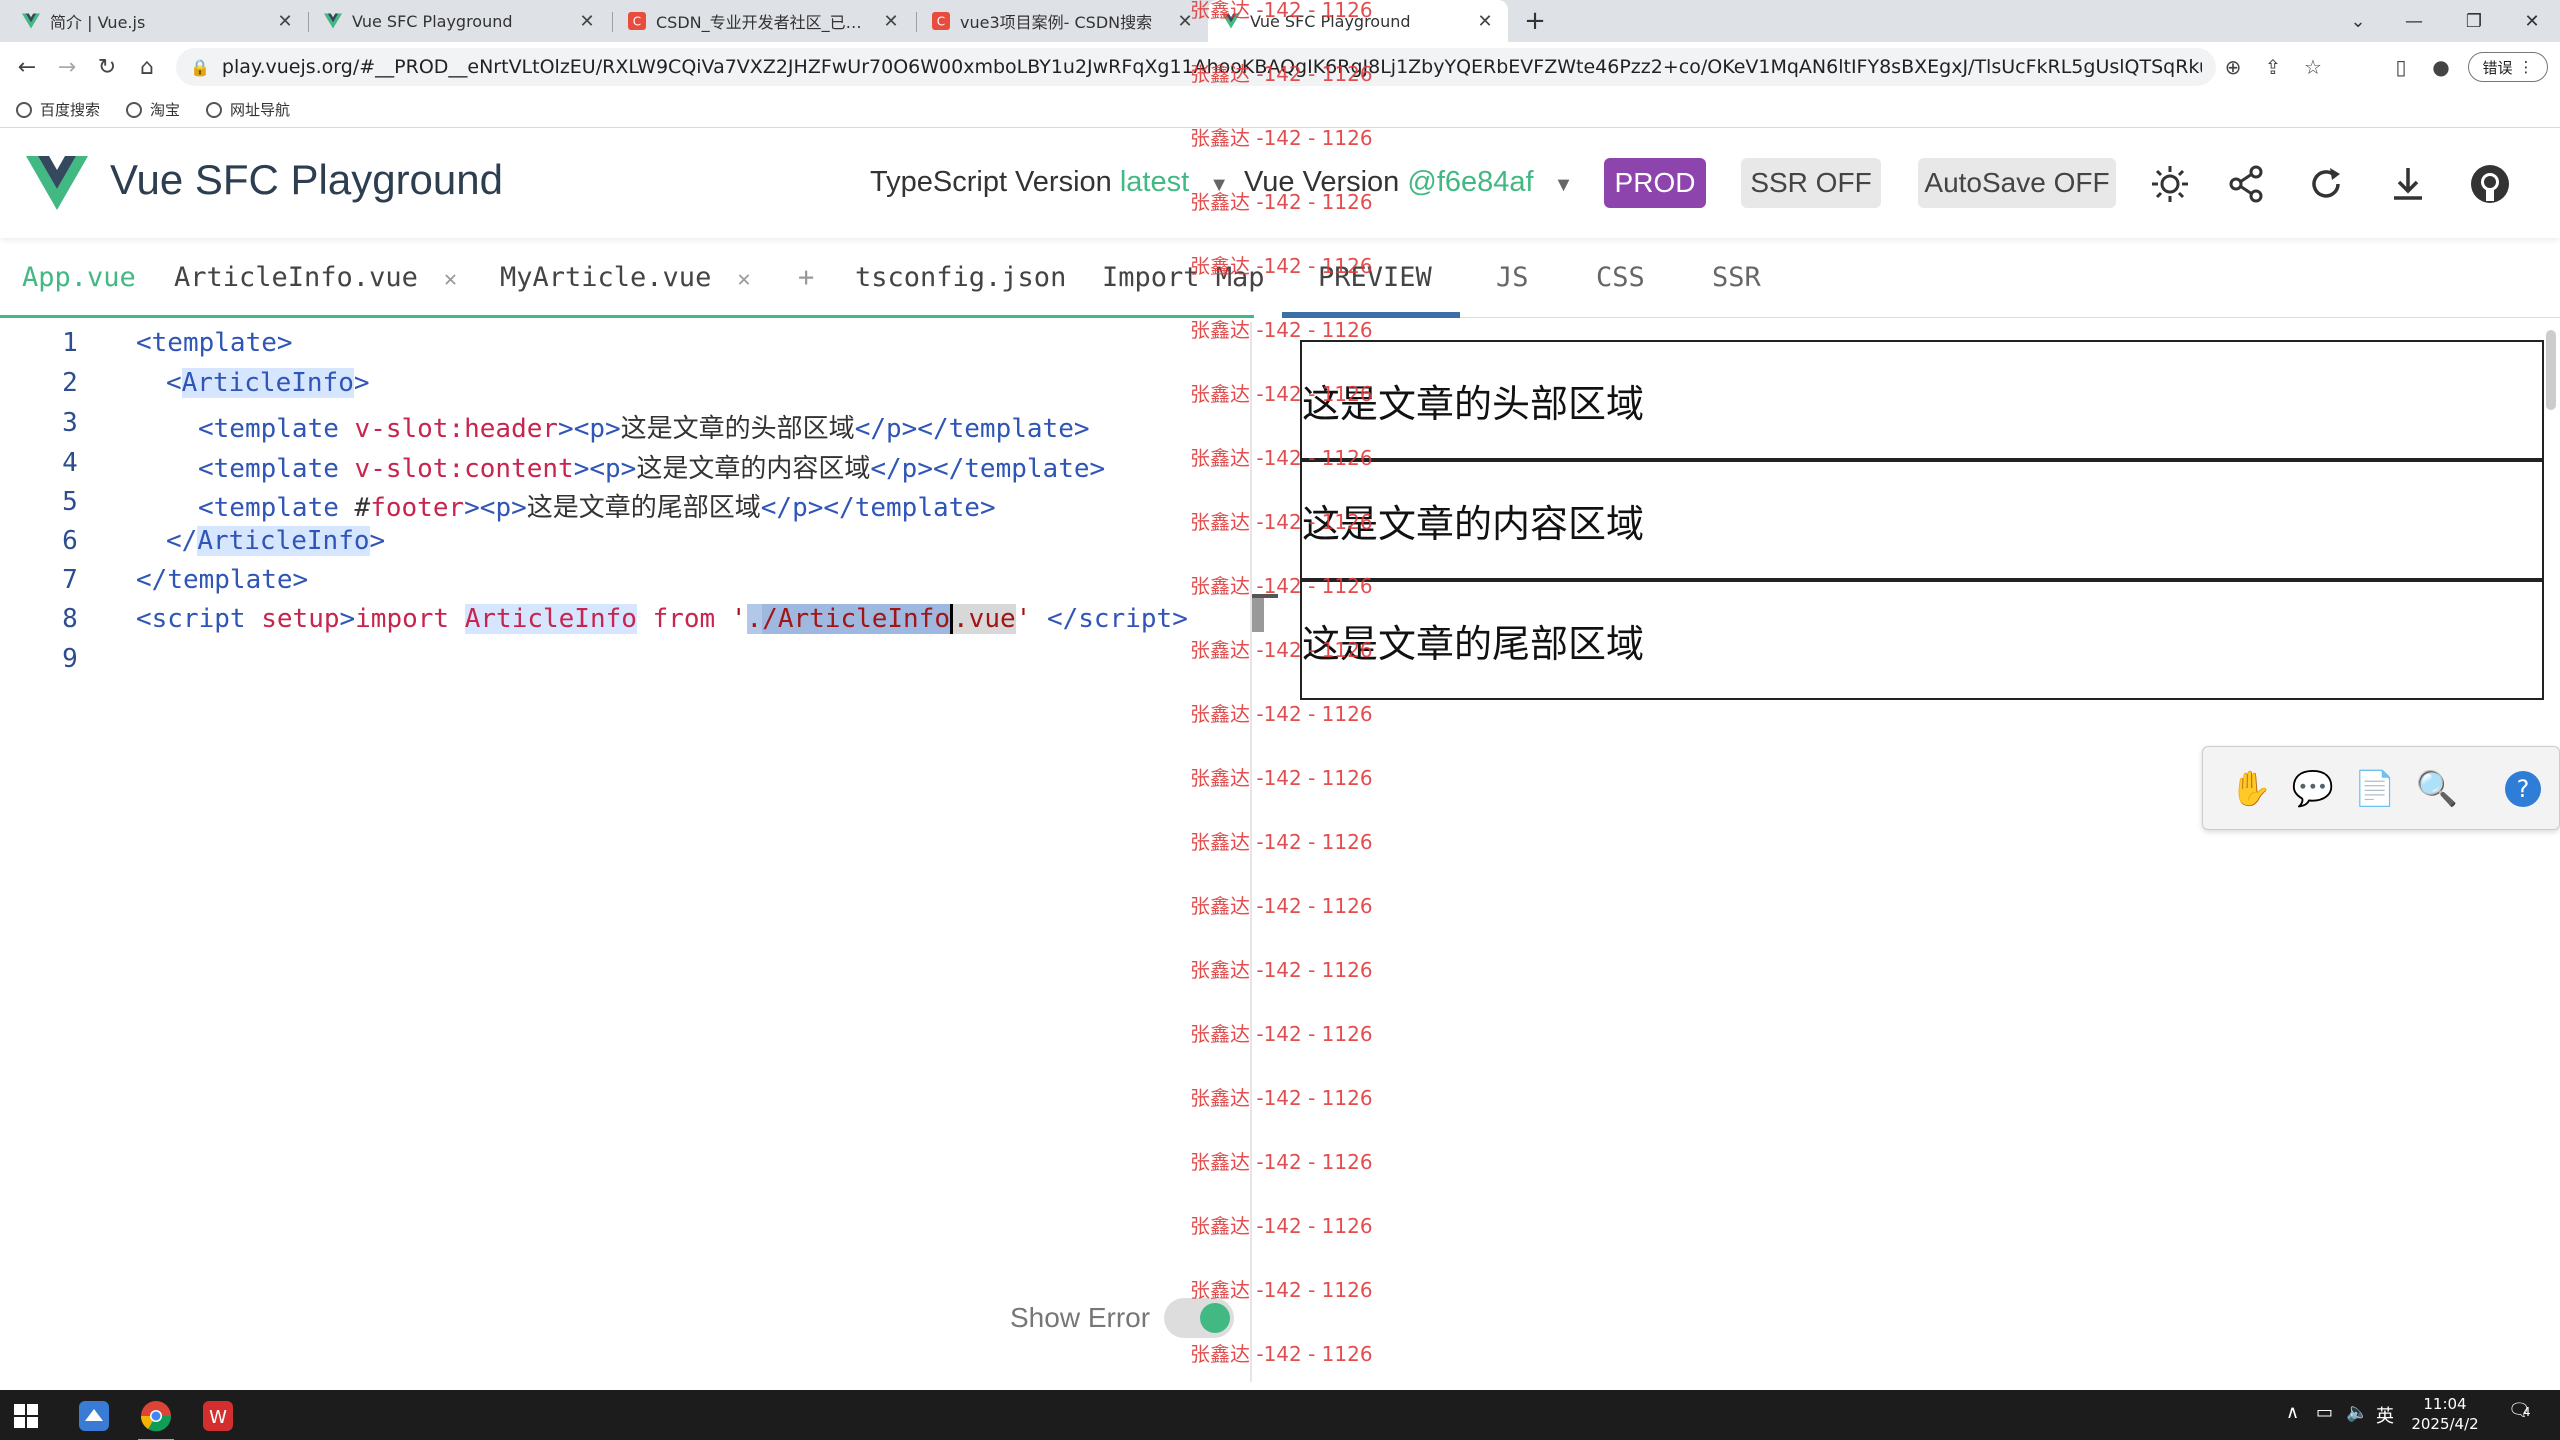 Image resolution: width=2560 pixels, height=1440 pixels. Describe the element at coordinates (764, 21) in the screenshot. I see `browser-tab-3: C CSDN_专业开发者社区_已接入D ✕` at that location.